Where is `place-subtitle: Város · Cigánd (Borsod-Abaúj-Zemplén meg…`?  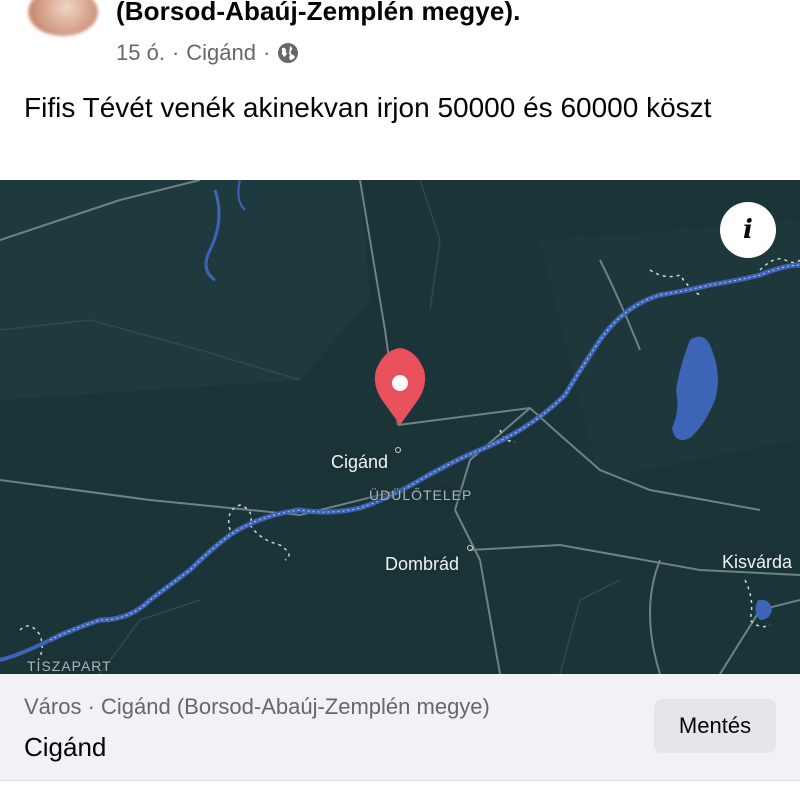 place-subtitle: Város · Cigánd (Borsod-Abaúj-Zemplén meg… is located at coordinates (257, 706).